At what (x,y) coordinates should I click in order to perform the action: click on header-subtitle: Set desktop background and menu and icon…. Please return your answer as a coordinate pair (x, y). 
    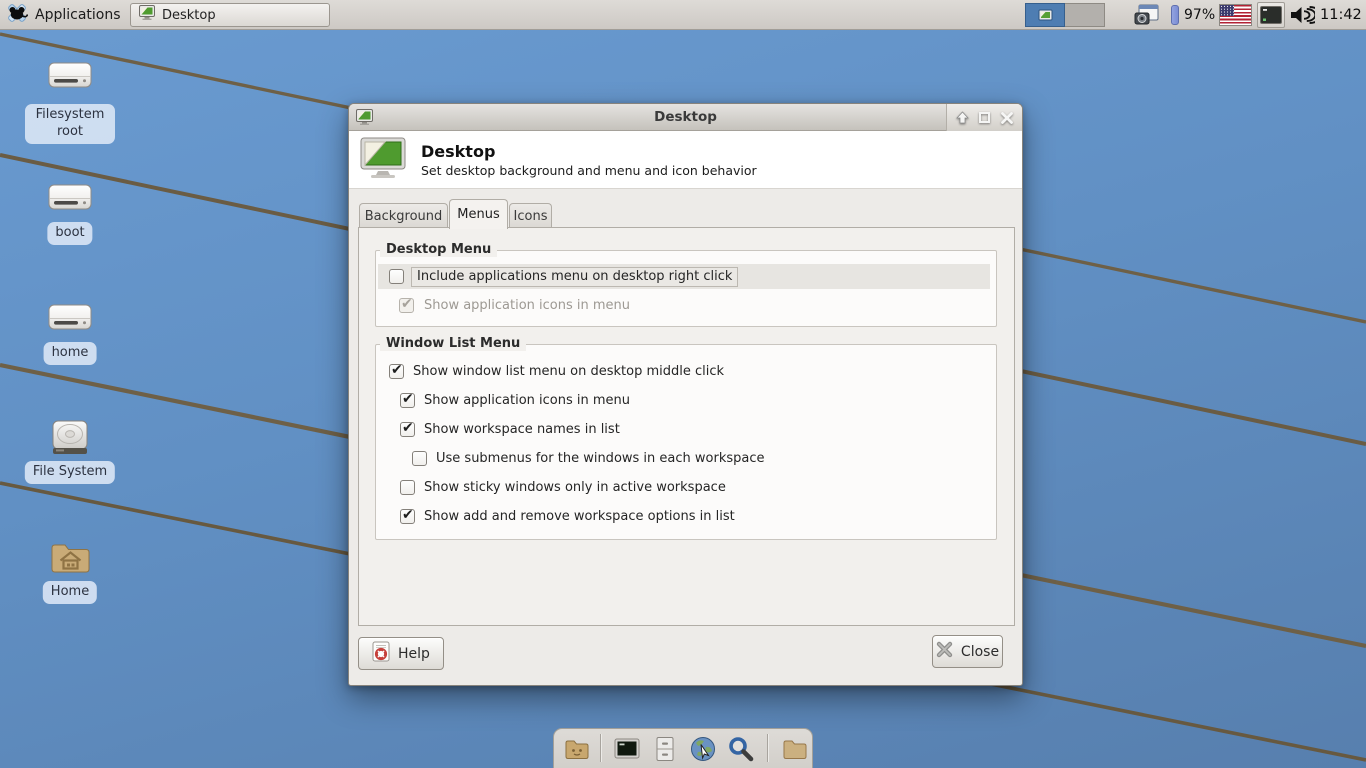
    Looking at the image, I should click on (589, 170).